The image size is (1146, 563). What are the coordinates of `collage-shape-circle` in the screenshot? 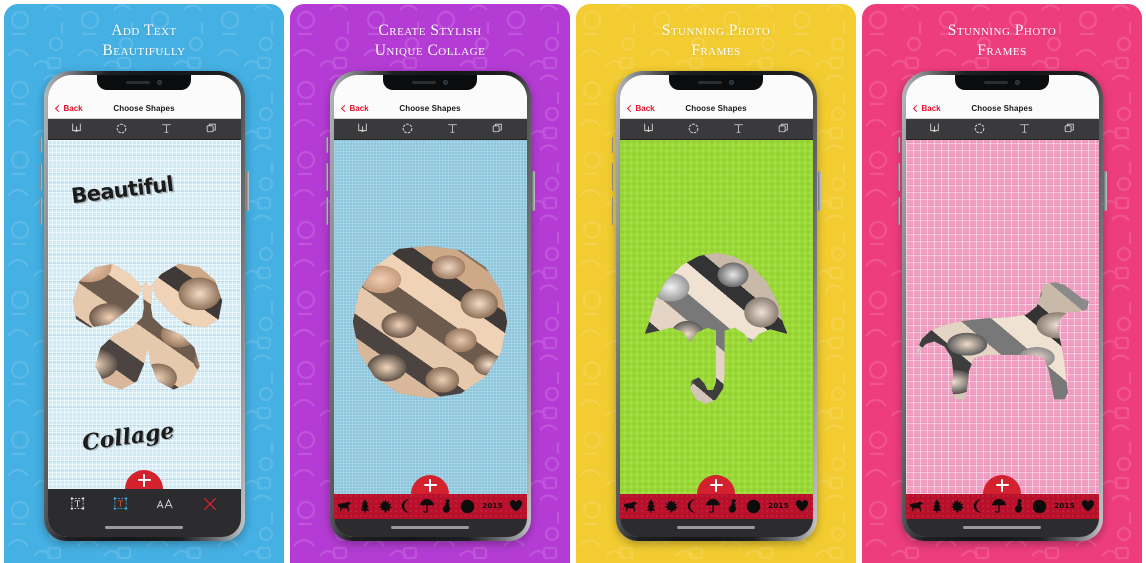 It's located at (430, 322).